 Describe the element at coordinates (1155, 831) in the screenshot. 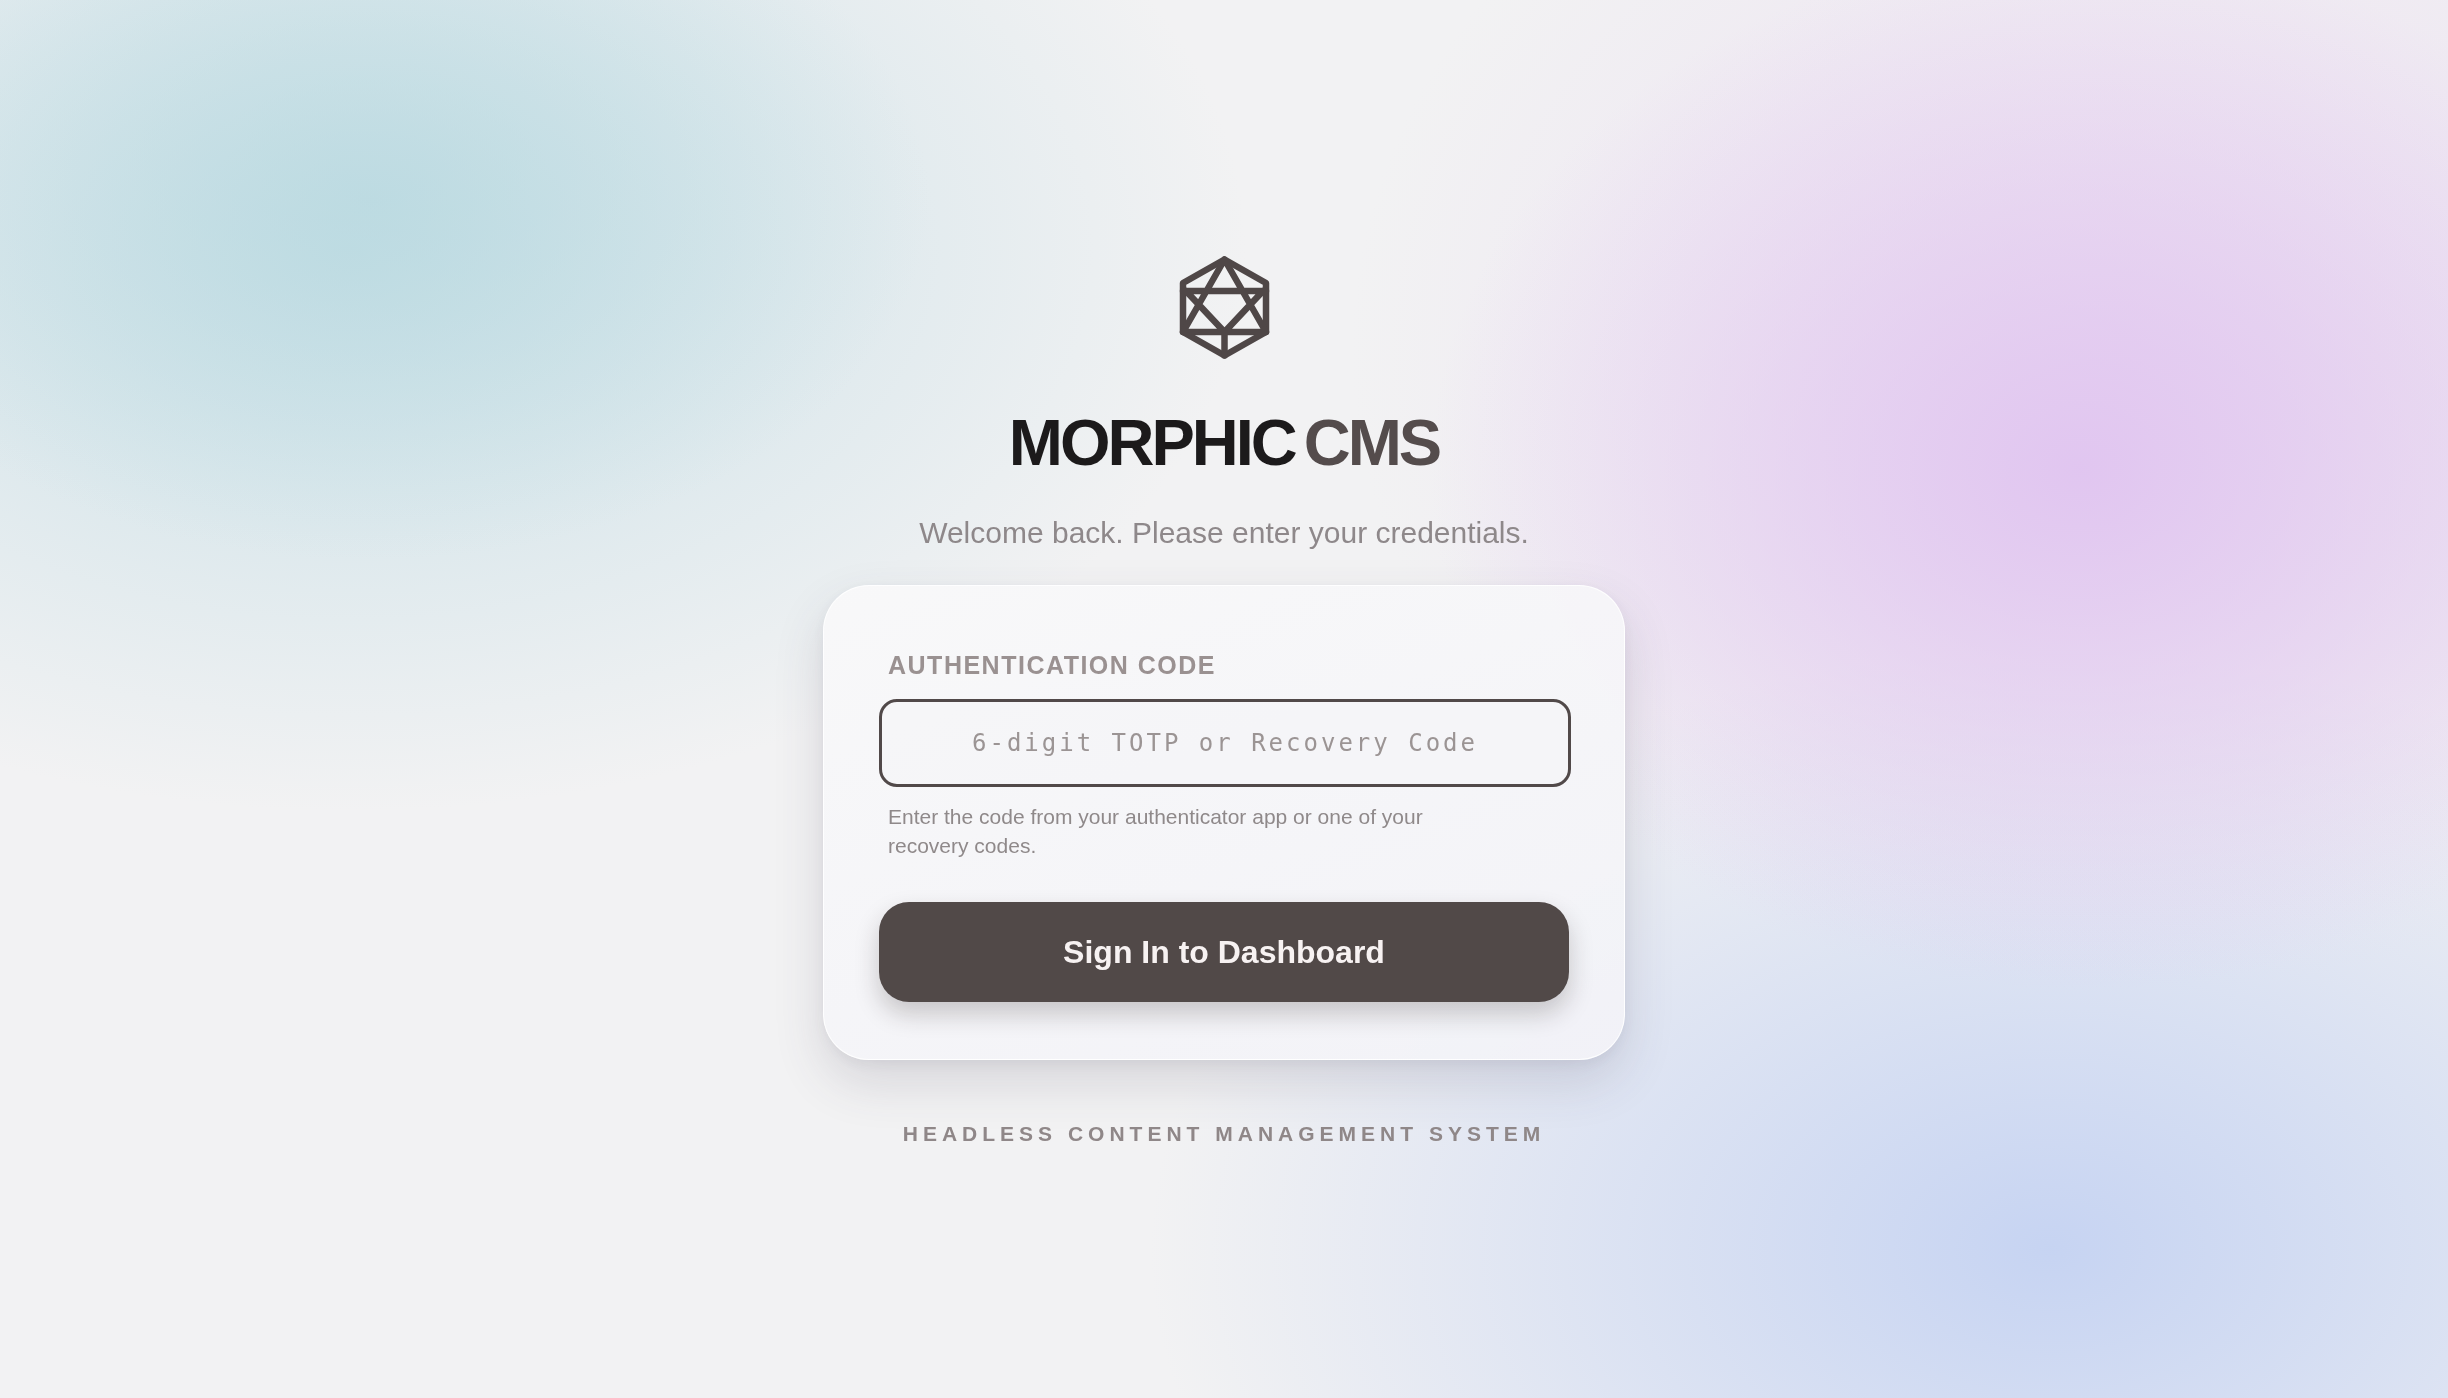

I see `helper-text: Enter the code from your authenticator app or one of your recovery codes.` at that location.